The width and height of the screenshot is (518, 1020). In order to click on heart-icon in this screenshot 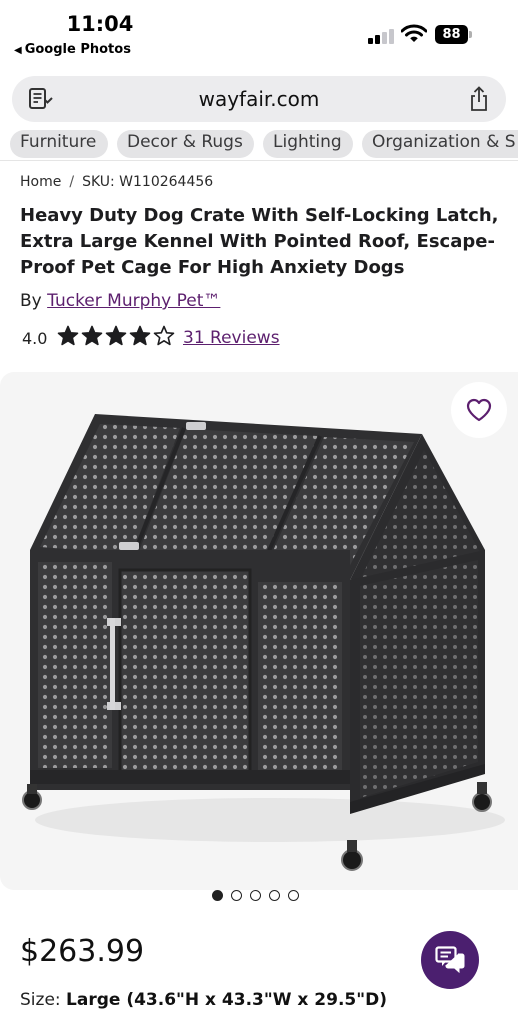, I will do `click(479, 410)`.